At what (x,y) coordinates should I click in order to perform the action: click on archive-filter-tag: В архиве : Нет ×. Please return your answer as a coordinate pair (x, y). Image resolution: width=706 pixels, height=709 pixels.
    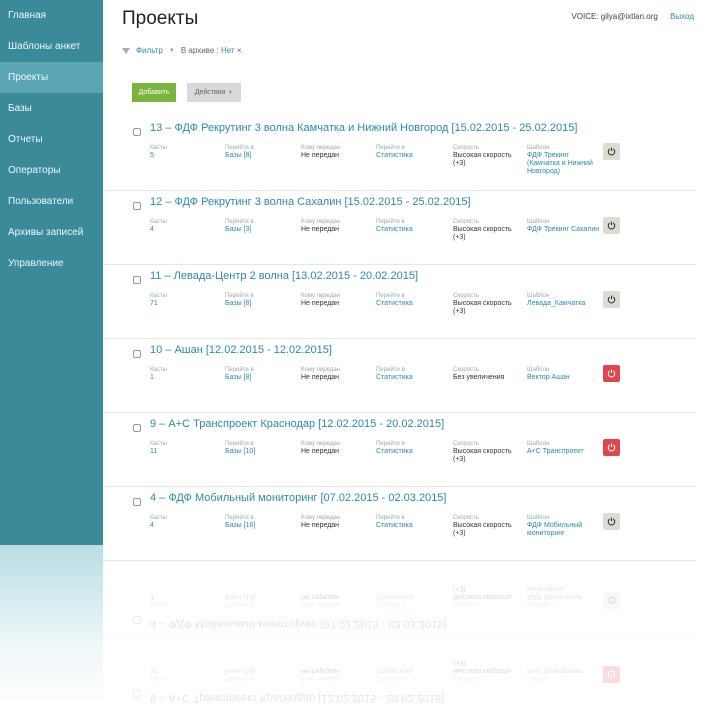
    Looking at the image, I should click on (211, 50).